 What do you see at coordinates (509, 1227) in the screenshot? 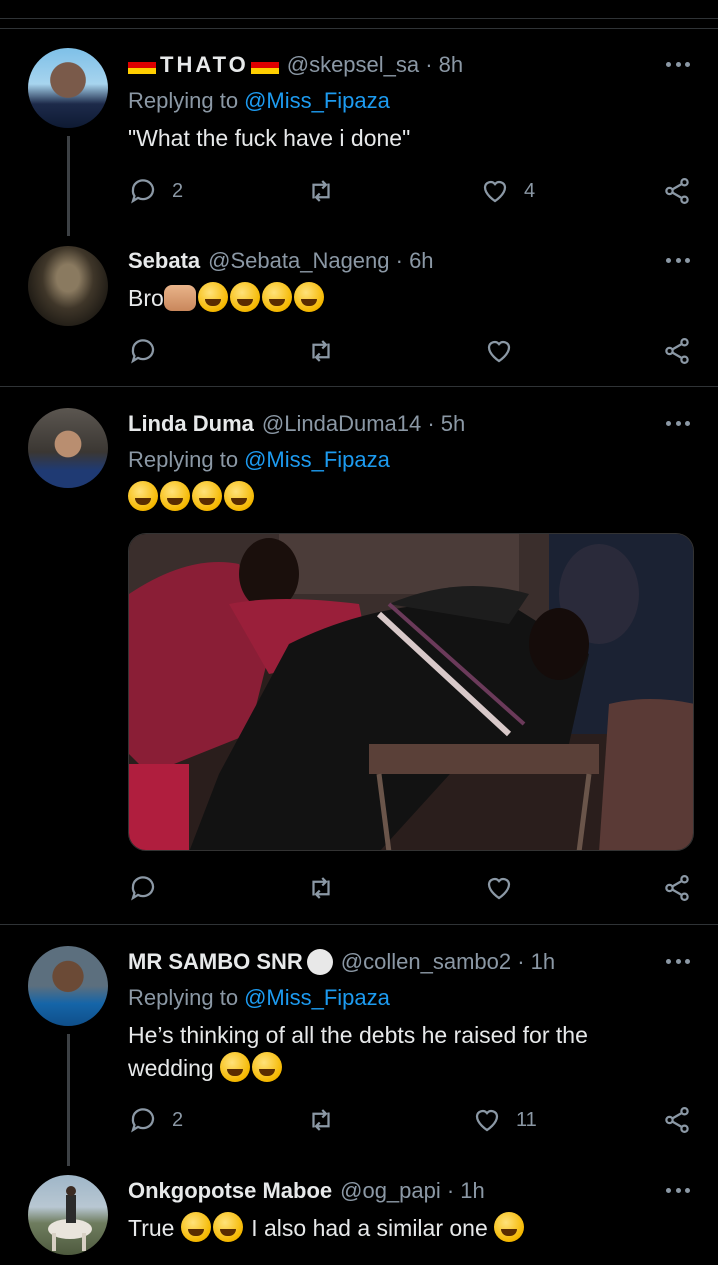
I see `sweat-smile-emoji` at bounding box center [509, 1227].